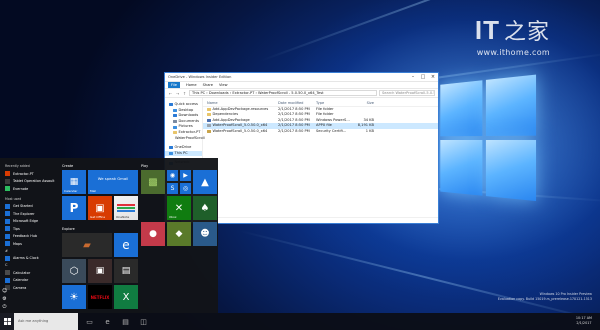 The image size is (600, 330). I want to click on photos-icon: ▲, so click(205, 182).